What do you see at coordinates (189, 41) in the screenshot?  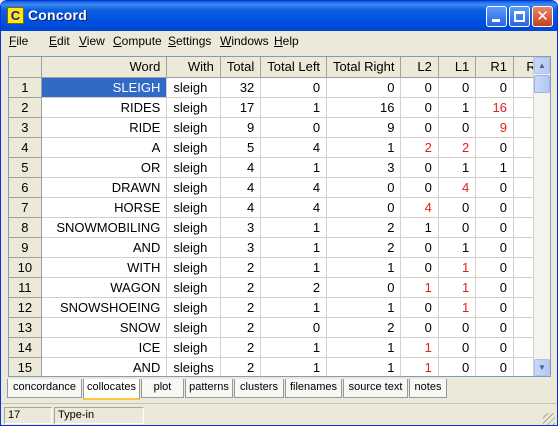 I see `menu-settings: Settings` at bounding box center [189, 41].